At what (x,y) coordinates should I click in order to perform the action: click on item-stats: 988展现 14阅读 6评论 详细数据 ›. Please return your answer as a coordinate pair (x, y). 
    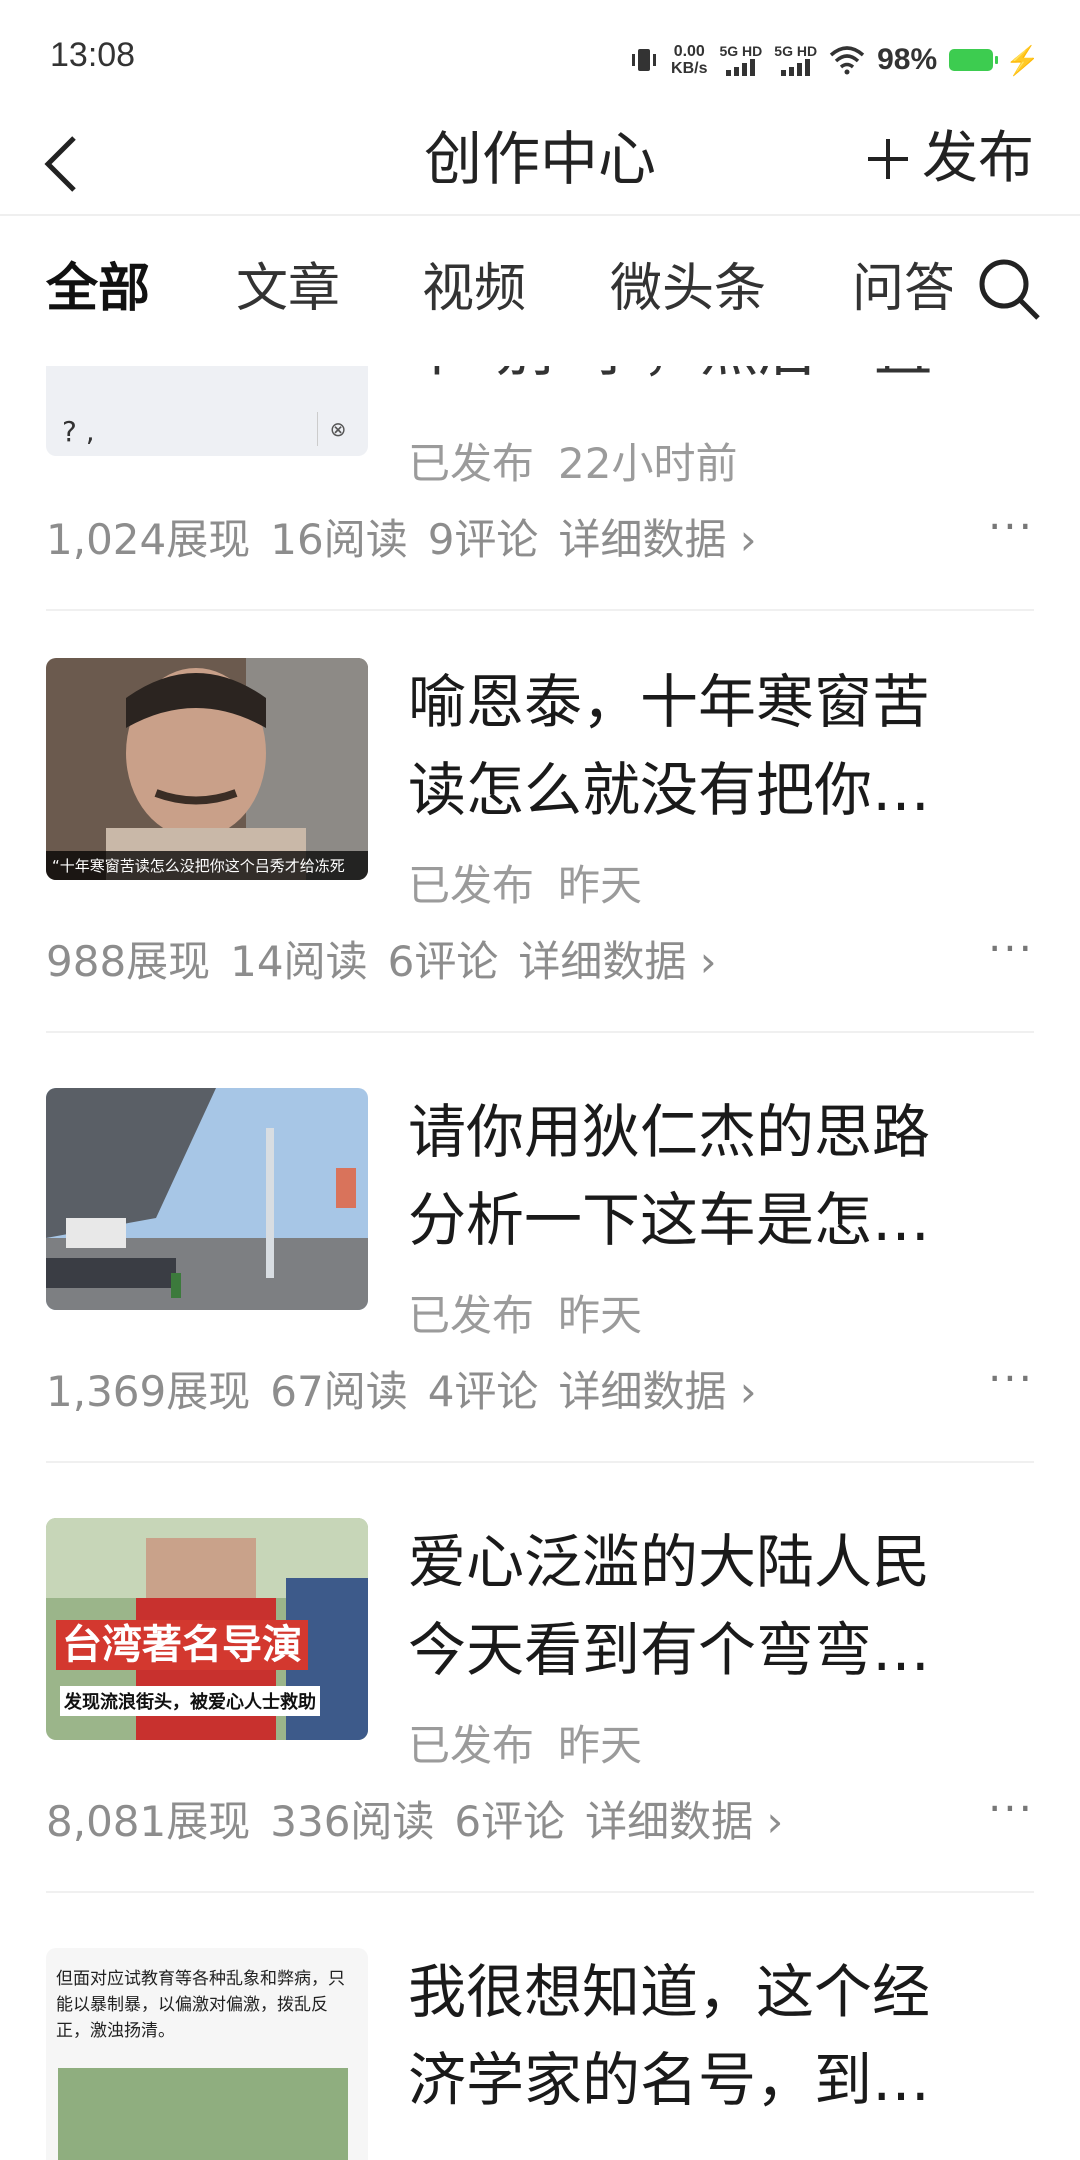
    Looking at the image, I should click on (381, 961).